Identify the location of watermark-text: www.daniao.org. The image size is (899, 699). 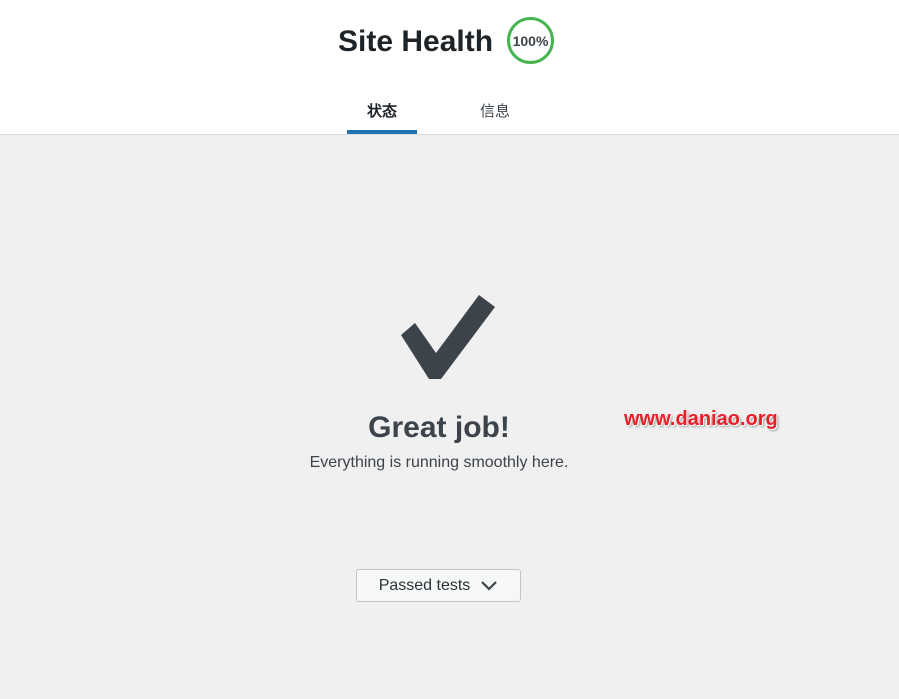
(701, 419).